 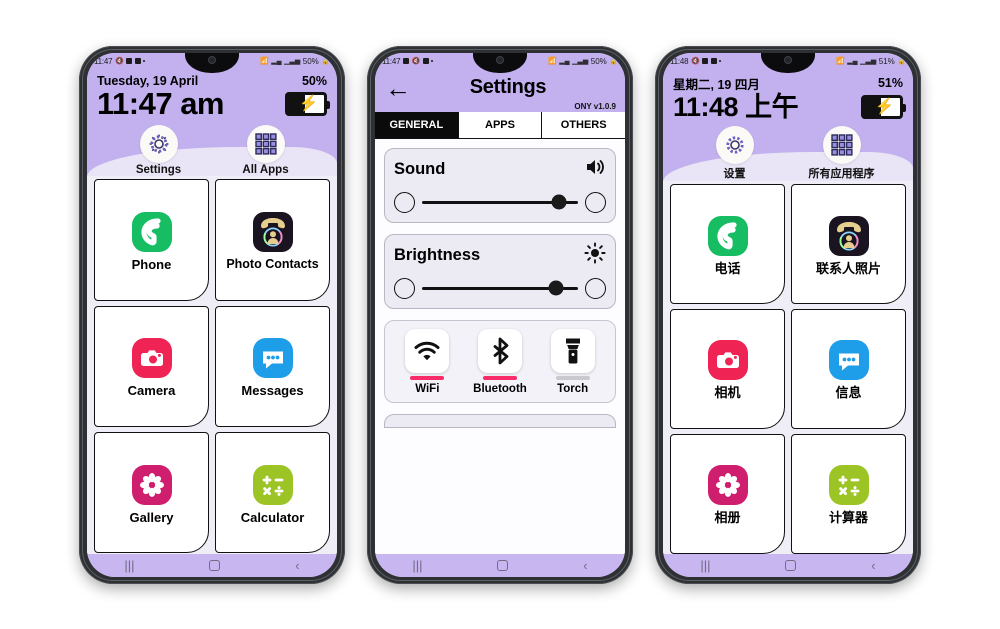 I want to click on quick-all-apps-button: 所有应用程序, so click(x=842, y=153).